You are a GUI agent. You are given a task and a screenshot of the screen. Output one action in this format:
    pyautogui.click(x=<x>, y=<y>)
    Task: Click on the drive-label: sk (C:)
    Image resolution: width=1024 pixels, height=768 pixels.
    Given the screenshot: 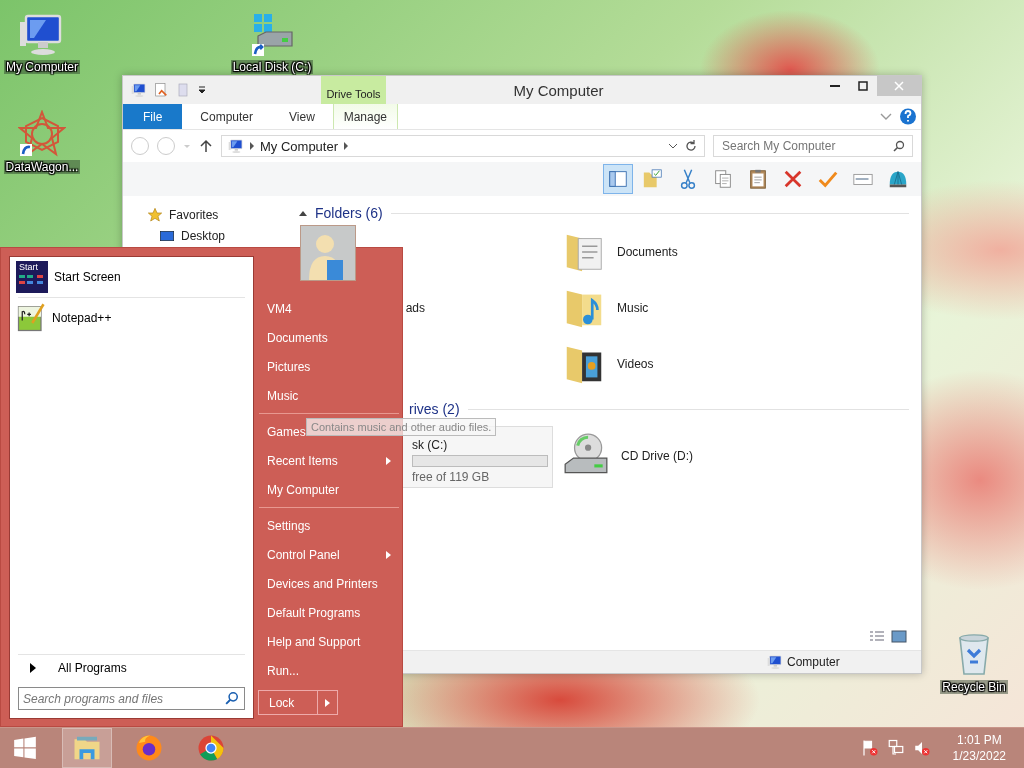 What is the action you would take?
    pyautogui.click(x=430, y=445)
    